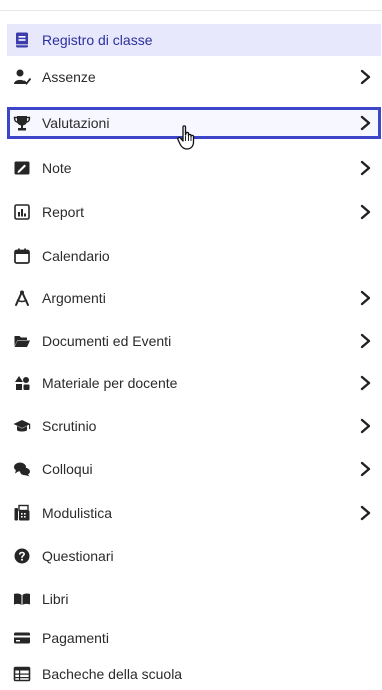 The image size is (382, 690). What do you see at coordinates (22, 212) in the screenshot?
I see `chart-report-icon` at bounding box center [22, 212].